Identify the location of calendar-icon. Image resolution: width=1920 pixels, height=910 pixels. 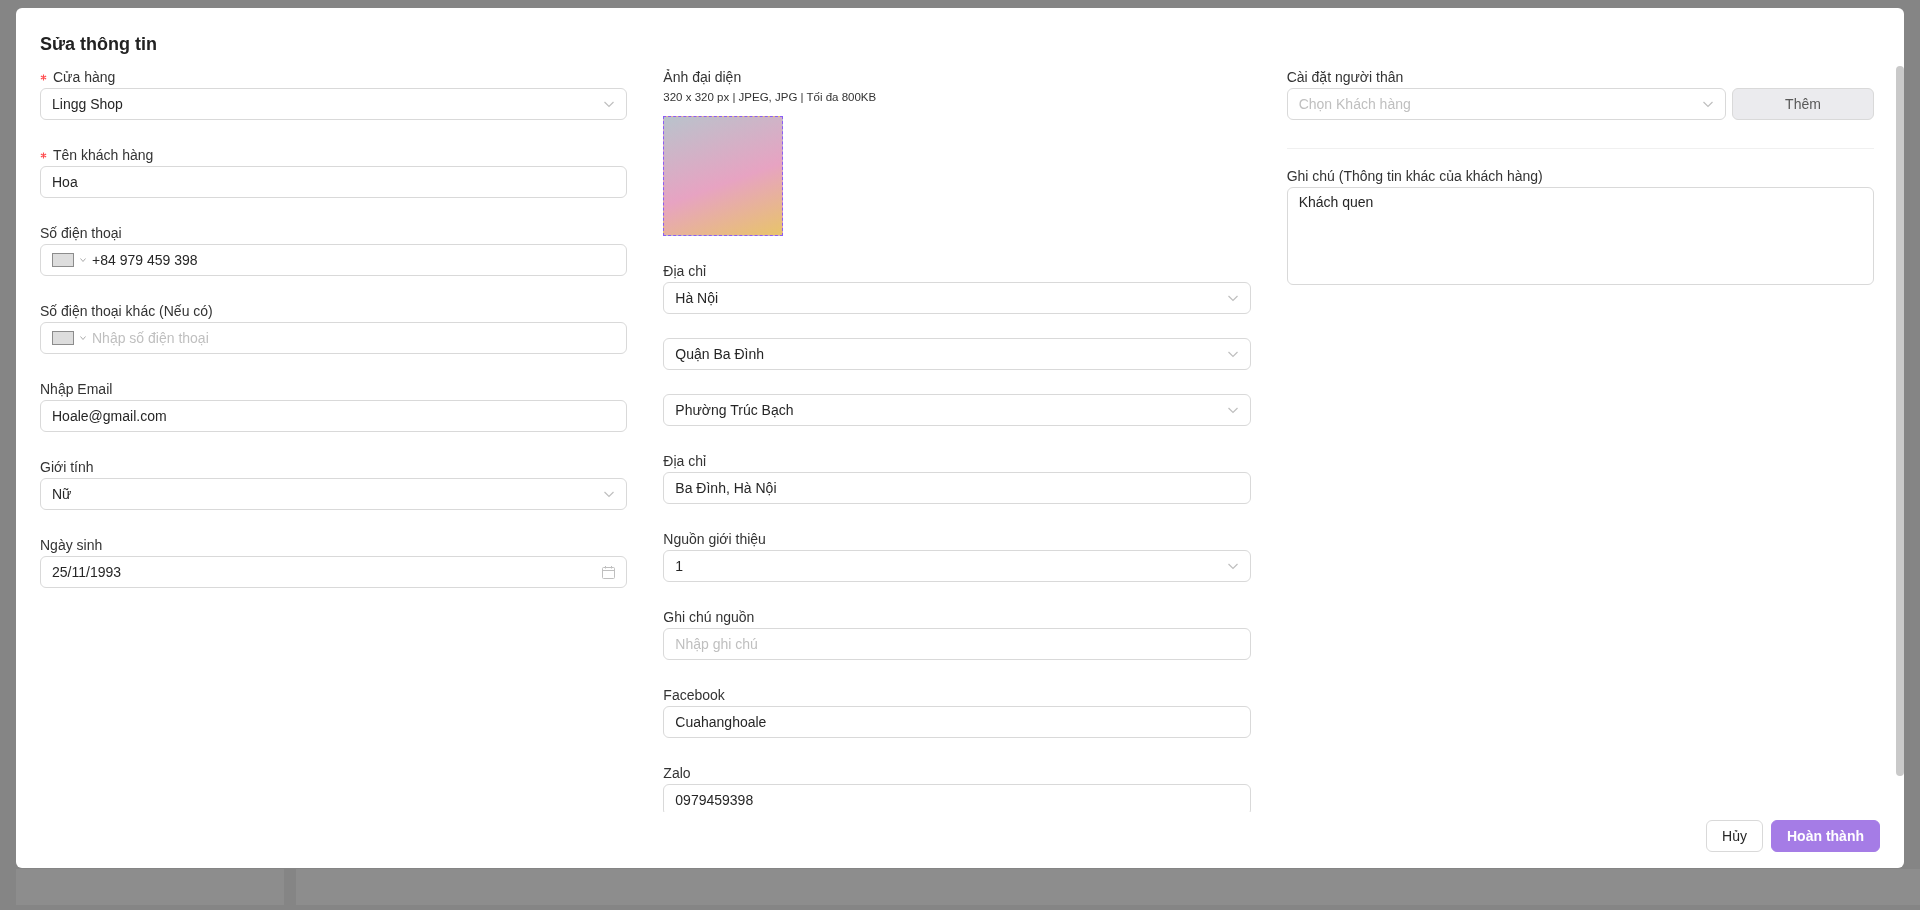
(609, 572).